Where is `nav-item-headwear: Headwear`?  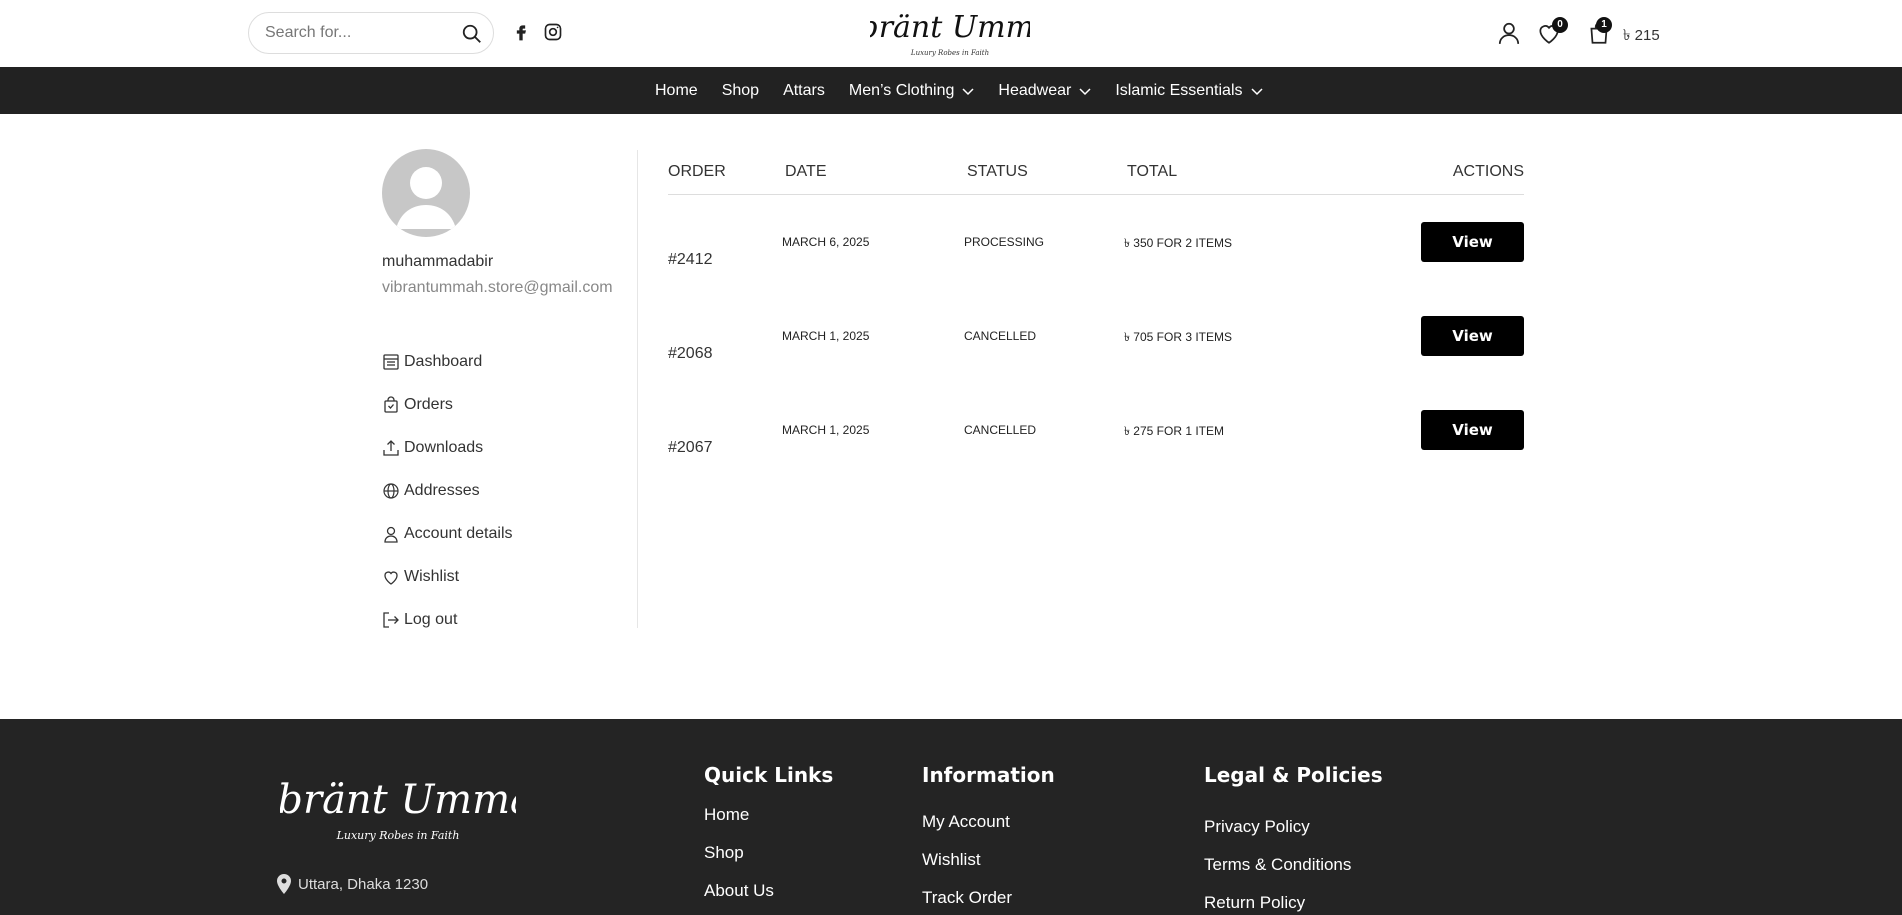 nav-item-headwear: Headwear is located at coordinates (1044, 91).